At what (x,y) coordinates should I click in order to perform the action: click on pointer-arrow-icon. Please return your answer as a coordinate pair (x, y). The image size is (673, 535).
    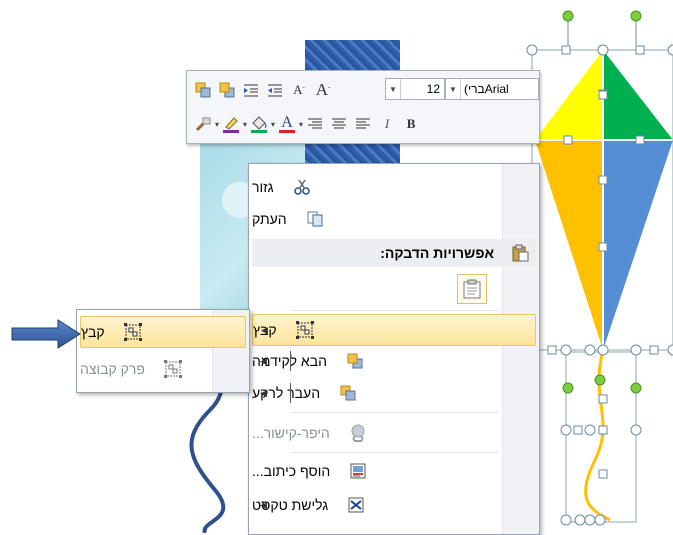
    Looking at the image, I should click on (46, 334).